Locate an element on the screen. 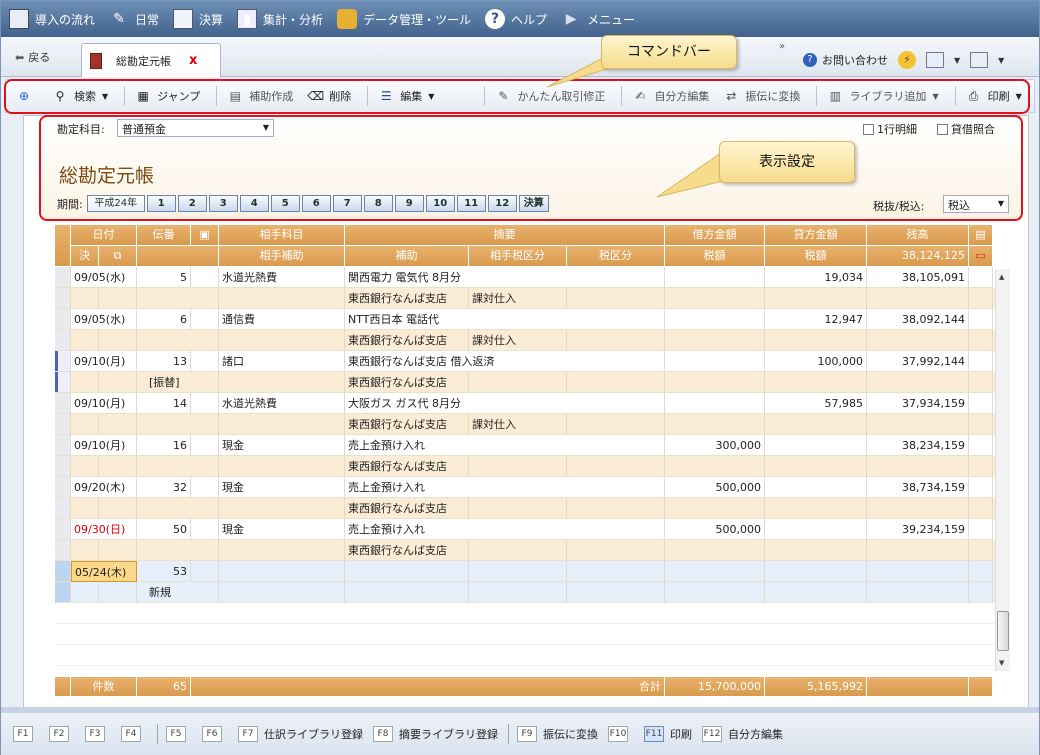 This screenshot has height=755, width=1040. column-header-voucher: 伝番 is located at coordinates (164, 235).